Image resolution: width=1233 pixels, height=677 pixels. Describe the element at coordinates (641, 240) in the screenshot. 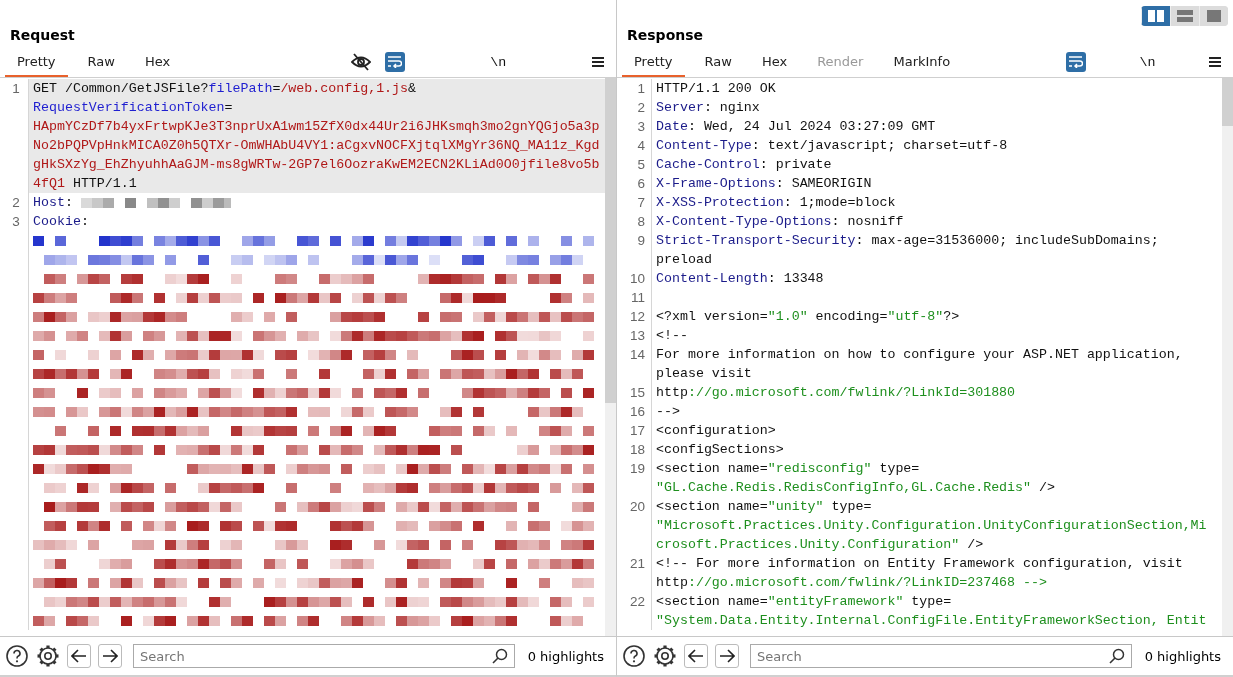

I see `line-number: 9` at that location.